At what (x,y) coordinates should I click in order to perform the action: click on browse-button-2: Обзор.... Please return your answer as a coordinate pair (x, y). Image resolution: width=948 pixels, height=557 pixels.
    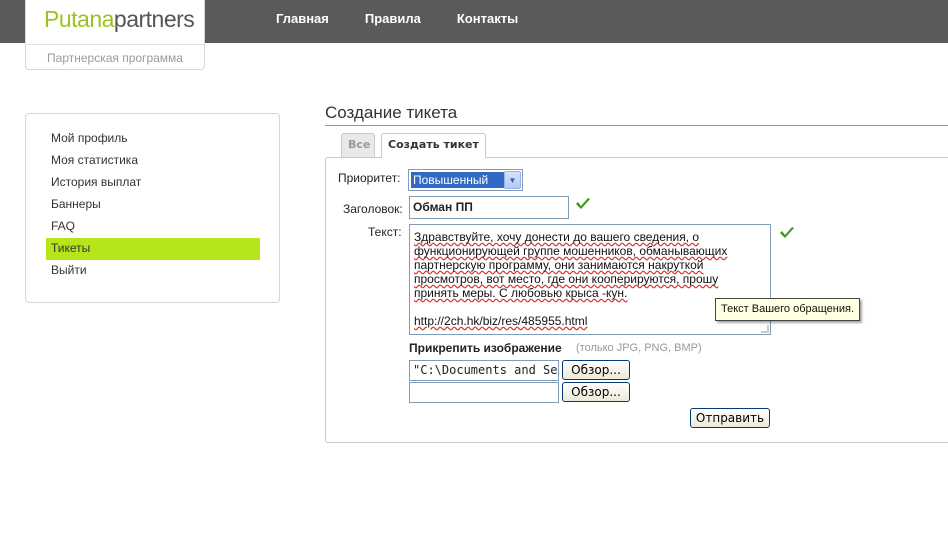
    Looking at the image, I should click on (596, 392).